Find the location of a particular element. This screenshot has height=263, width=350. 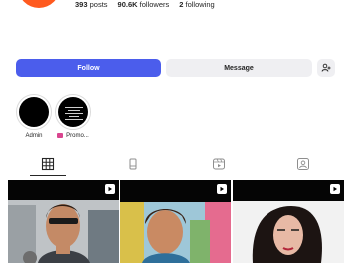

following-stat: 2 following is located at coordinates (196, 6).